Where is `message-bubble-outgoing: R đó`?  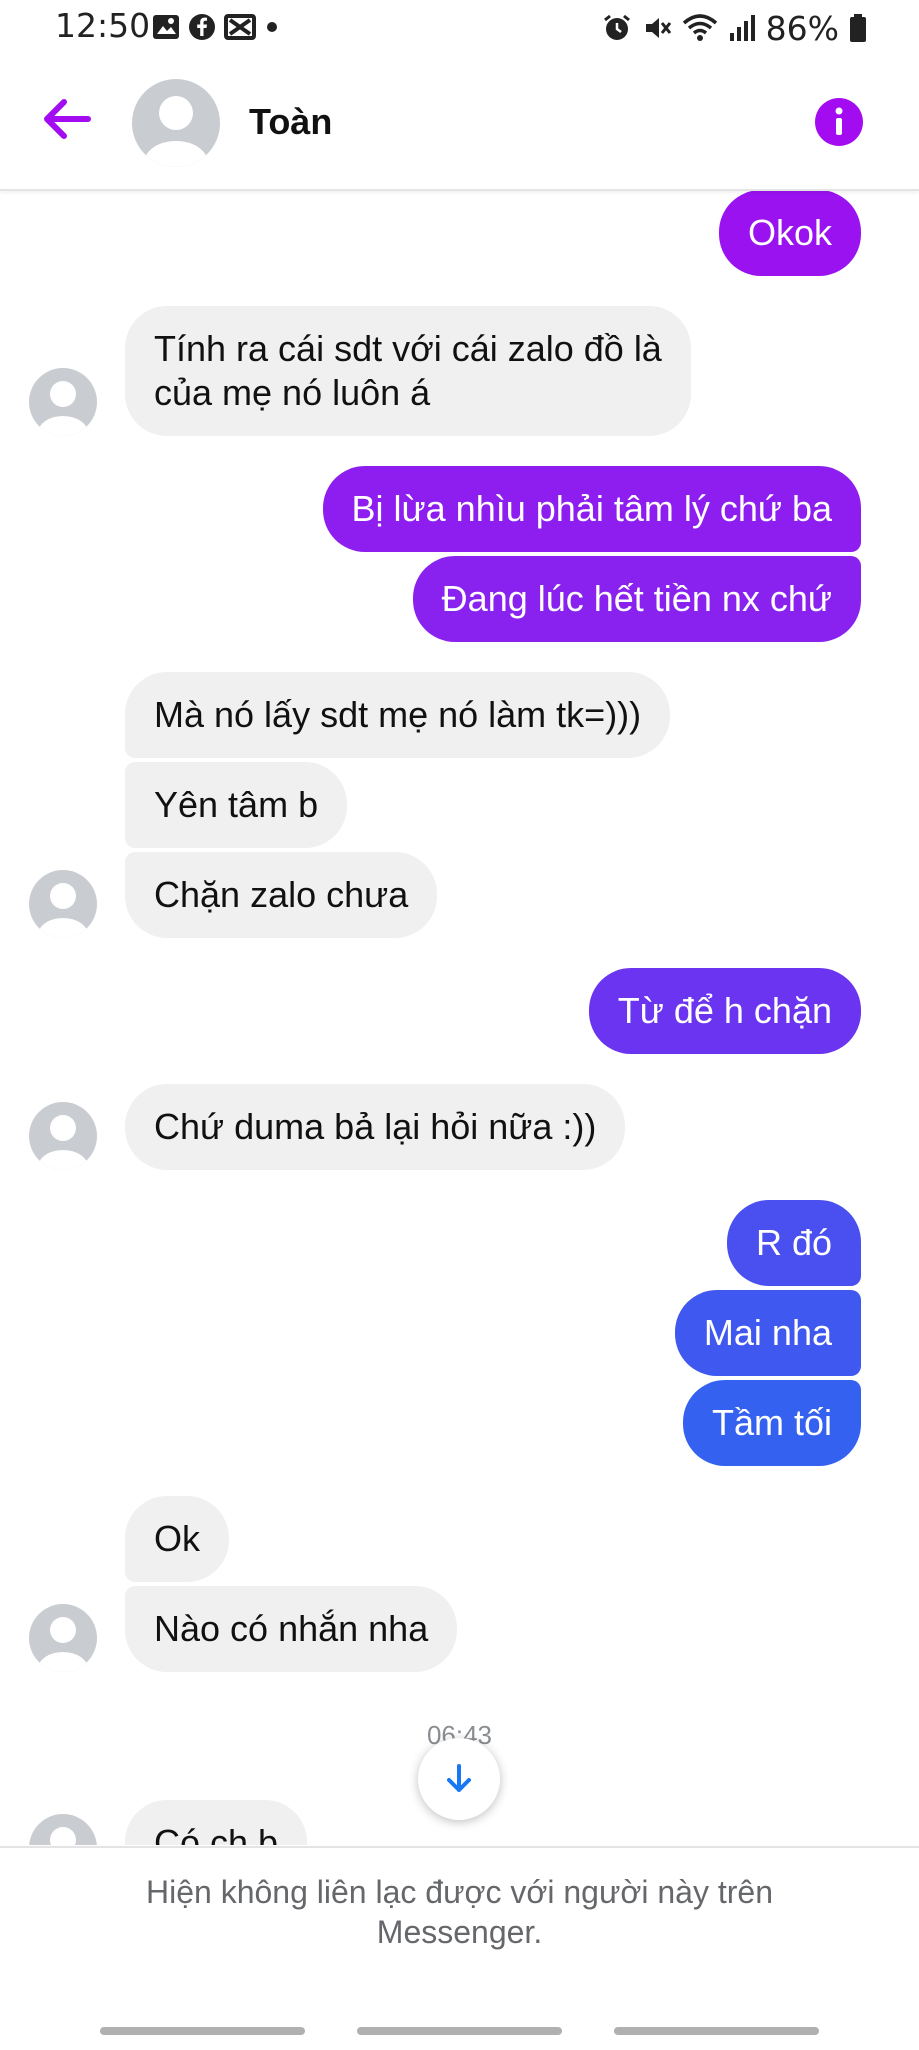 message-bubble-outgoing: R đó is located at coordinates (793, 1243).